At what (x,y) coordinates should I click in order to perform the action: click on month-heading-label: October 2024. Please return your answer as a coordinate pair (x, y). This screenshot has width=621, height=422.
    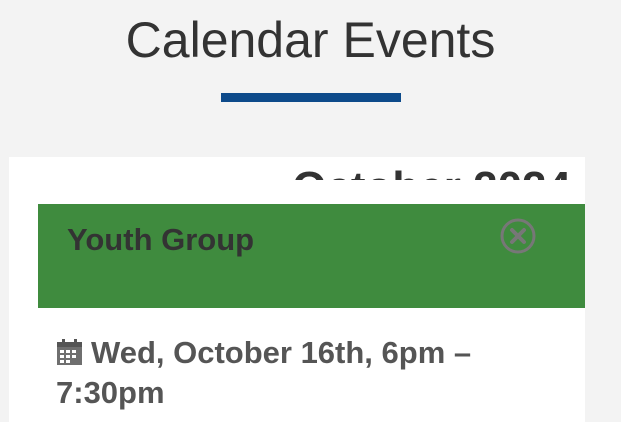
    Looking at the image, I should click on (431, 171).